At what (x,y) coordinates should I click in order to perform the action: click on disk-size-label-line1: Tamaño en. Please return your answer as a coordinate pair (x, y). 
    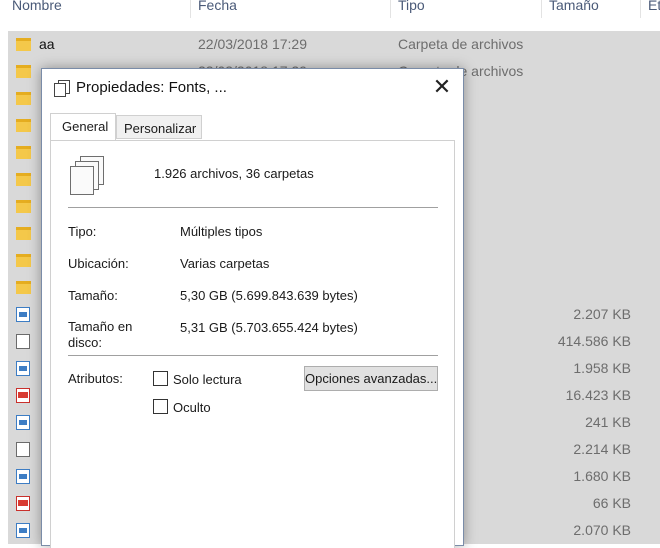
    Looking at the image, I should click on (100, 326).